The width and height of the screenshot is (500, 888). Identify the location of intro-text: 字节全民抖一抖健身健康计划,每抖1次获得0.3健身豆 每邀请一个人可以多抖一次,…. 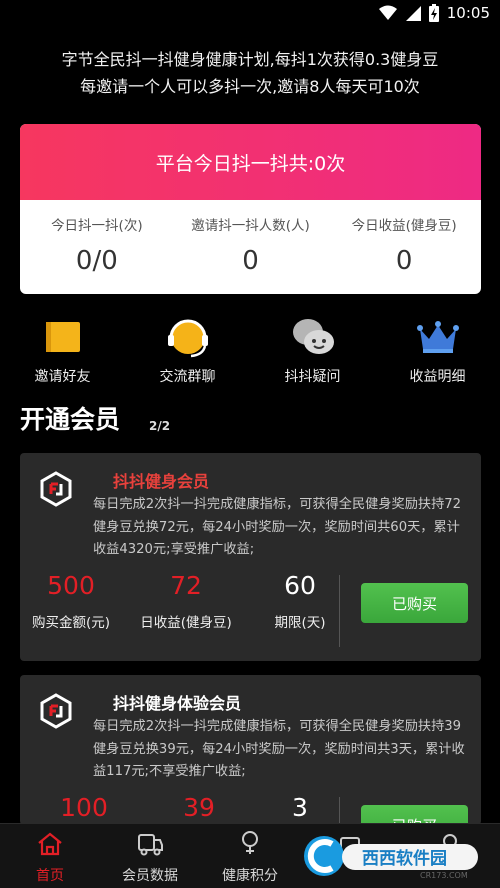
(250, 73).